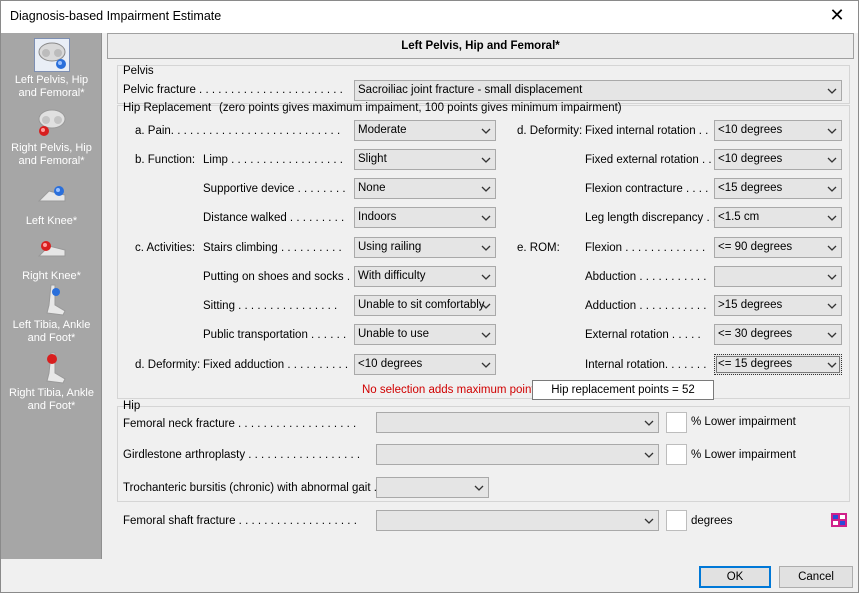 The image size is (859, 593). Describe the element at coordinates (778, 130) in the screenshot. I see `fixed-internal-rotation-select: <10 degrees` at that location.